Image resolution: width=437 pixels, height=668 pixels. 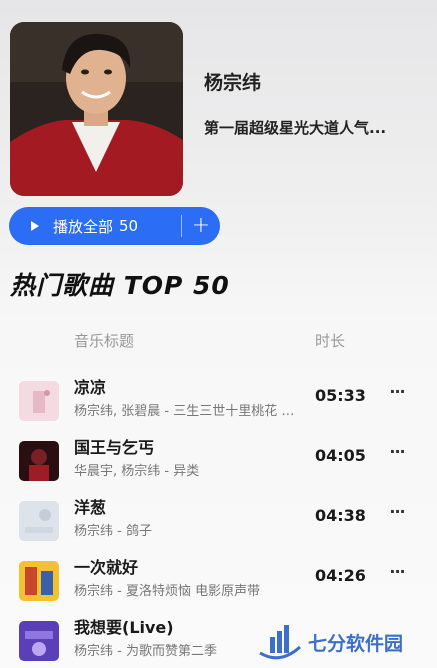 What do you see at coordinates (90, 387) in the screenshot?
I see `track-title: 凉凉` at bounding box center [90, 387].